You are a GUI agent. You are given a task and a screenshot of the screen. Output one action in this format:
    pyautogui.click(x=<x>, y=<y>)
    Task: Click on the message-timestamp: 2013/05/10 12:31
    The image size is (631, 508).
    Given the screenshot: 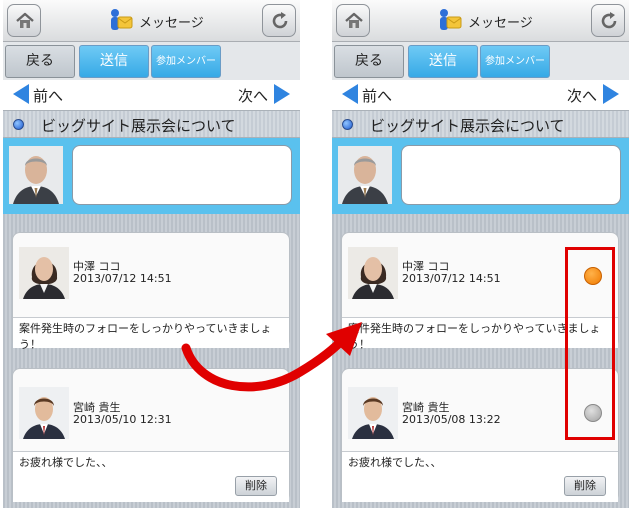 What is the action you would take?
    pyautogui.click(x=122, y=419)
    